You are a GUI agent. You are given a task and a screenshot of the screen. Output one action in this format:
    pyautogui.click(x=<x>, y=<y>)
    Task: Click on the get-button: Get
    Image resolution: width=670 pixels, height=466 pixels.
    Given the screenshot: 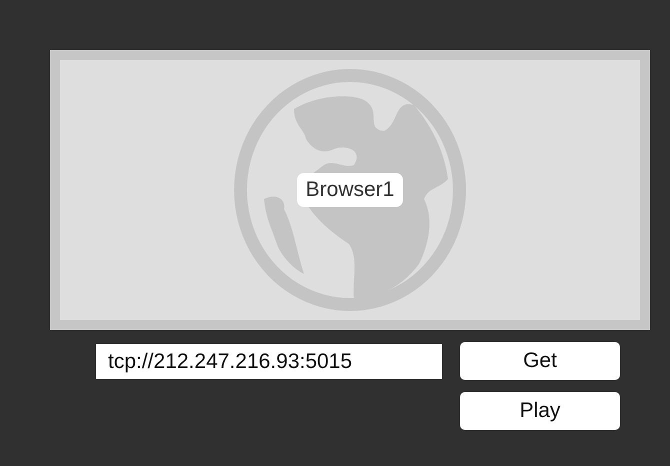 What is the action you would take?
    pyautogui.click(x=540, y=361)
    